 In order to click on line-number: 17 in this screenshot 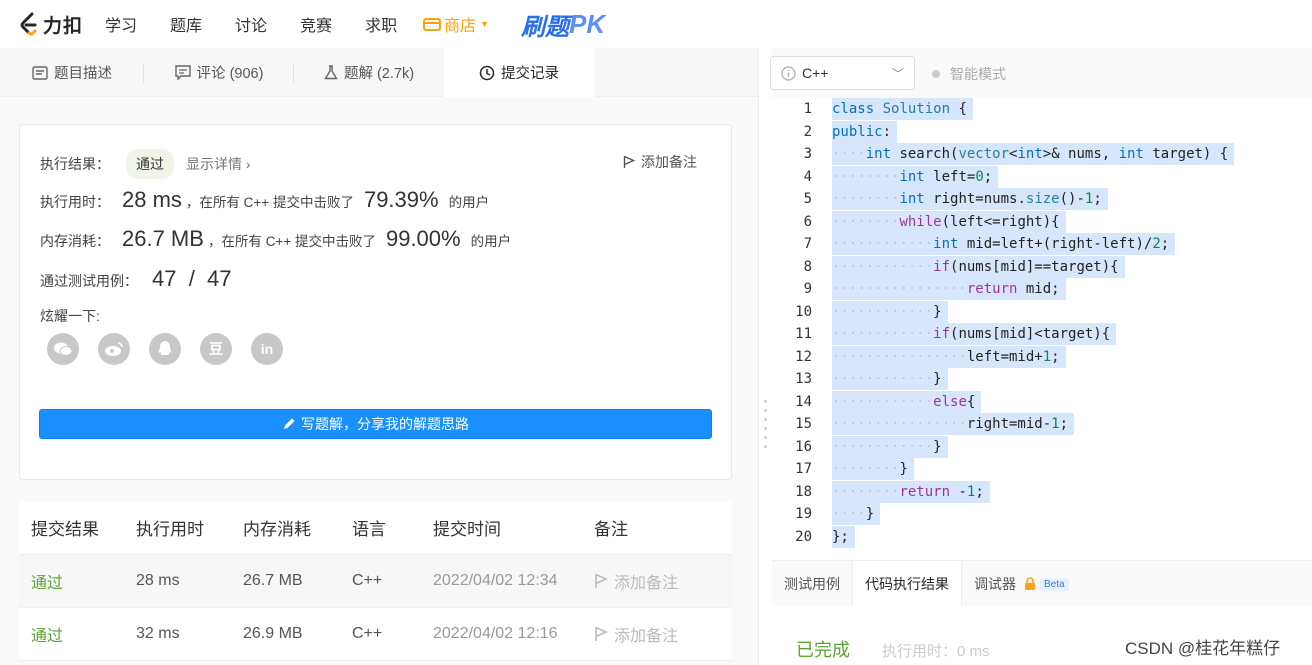, I will do `click(803, 469)`.